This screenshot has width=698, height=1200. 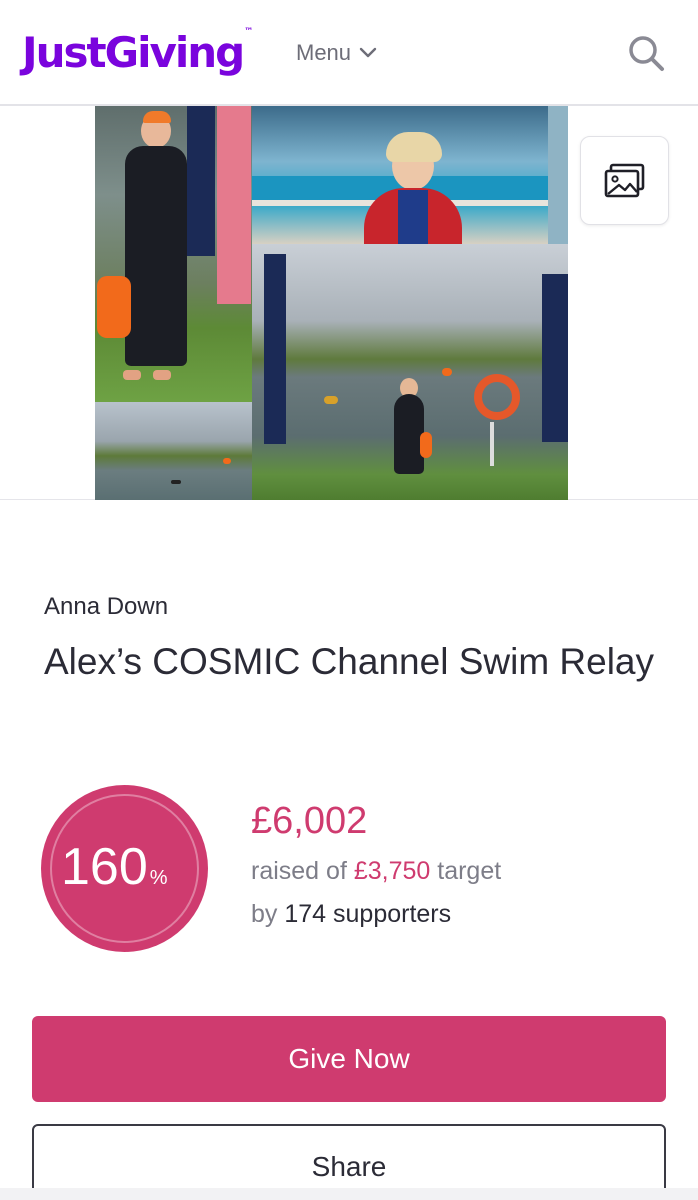 I want to click on progress-percent: 160%, so click(x=131, y=872).